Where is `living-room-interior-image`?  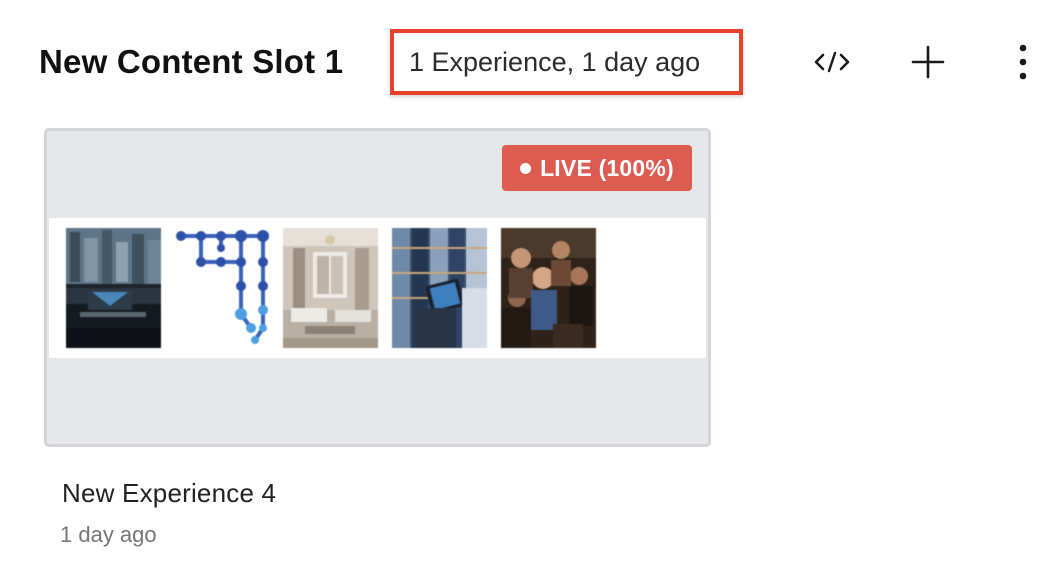
living-room-interior-image is located at coordinates (330, 288).